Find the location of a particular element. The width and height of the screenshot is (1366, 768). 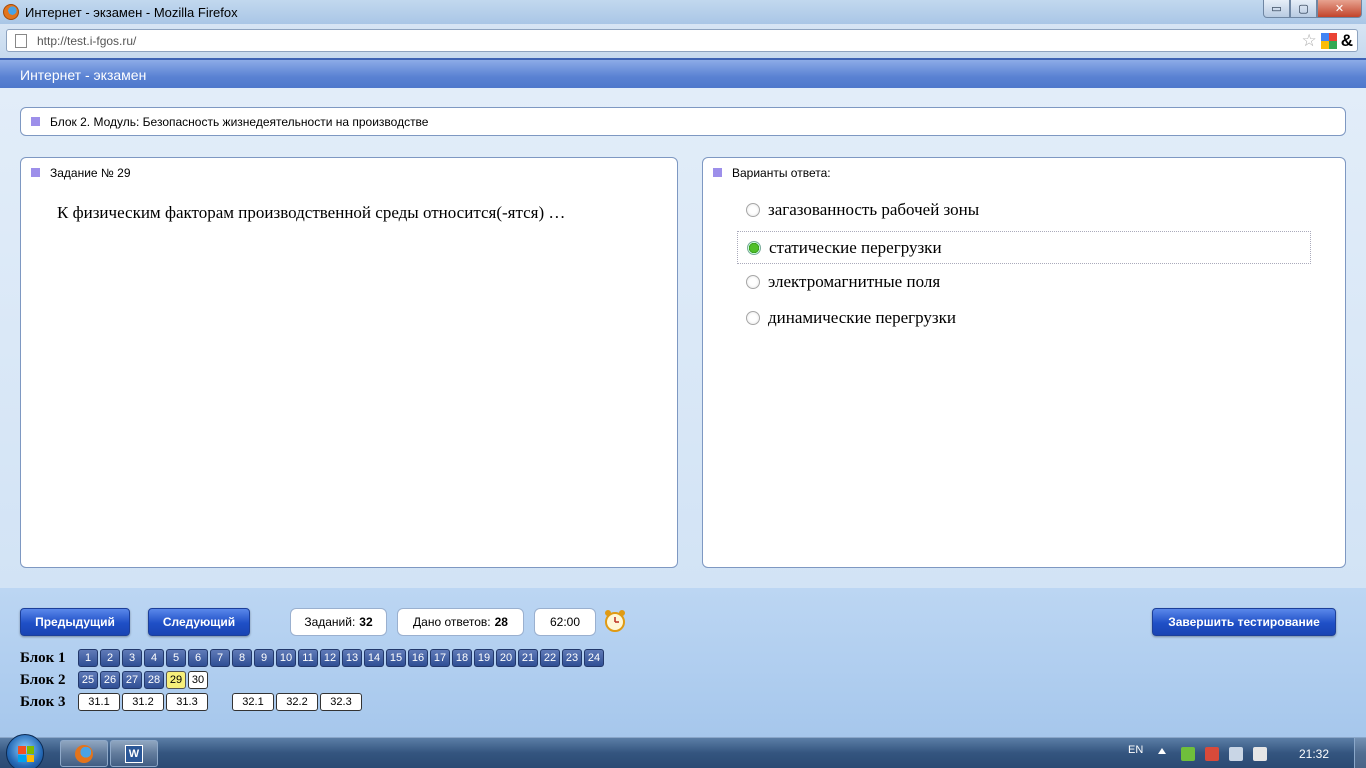

block-1-label: Блок 1 is located at coordinates (43, 657).